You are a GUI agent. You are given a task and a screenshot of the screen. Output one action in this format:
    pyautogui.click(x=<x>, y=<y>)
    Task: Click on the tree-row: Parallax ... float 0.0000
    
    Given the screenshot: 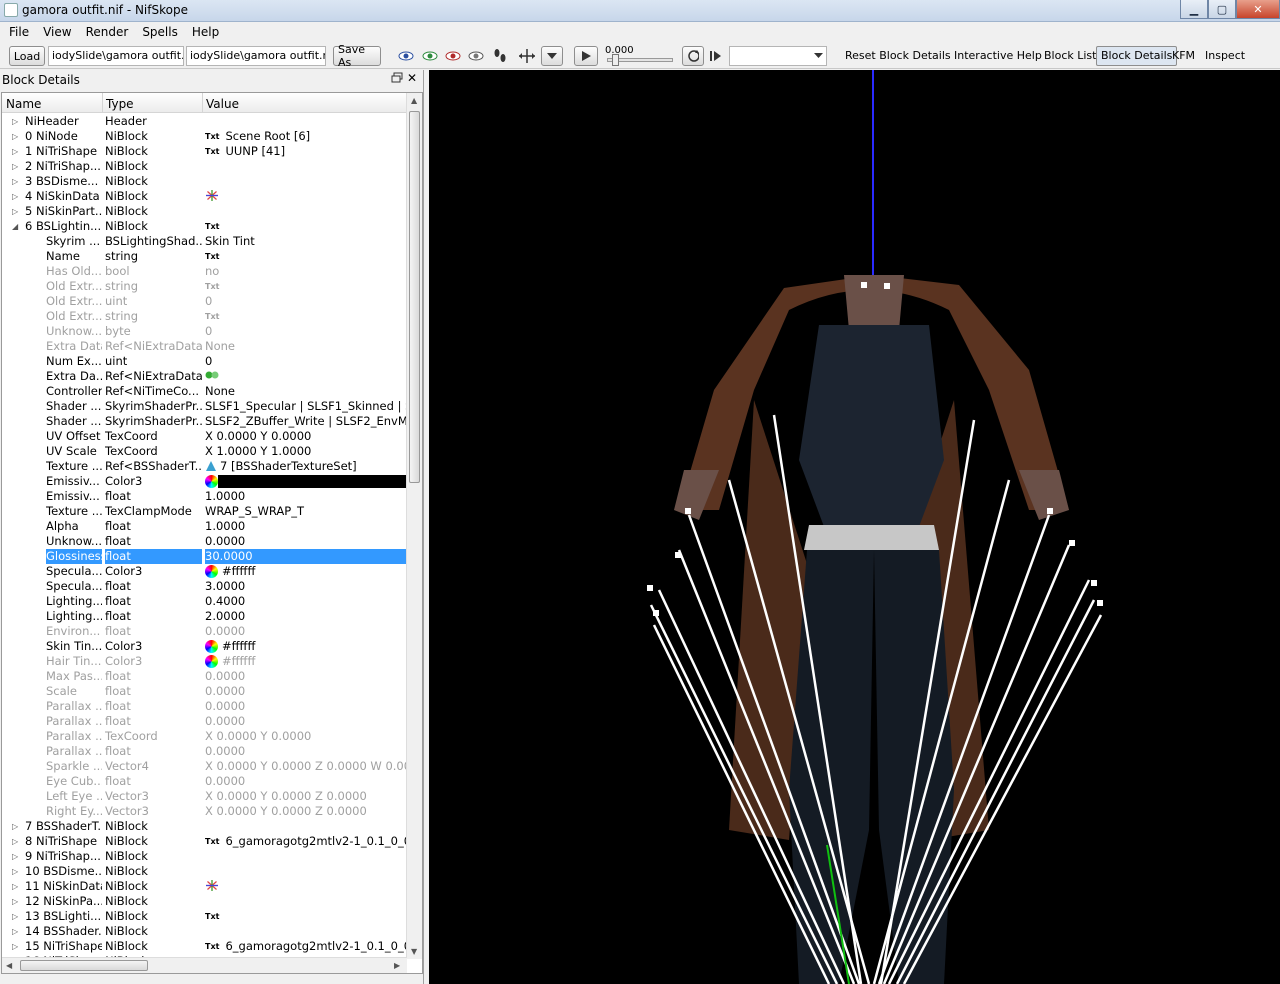 What is the action you would take?
    pyautogui.click(x=204, y=751)
    